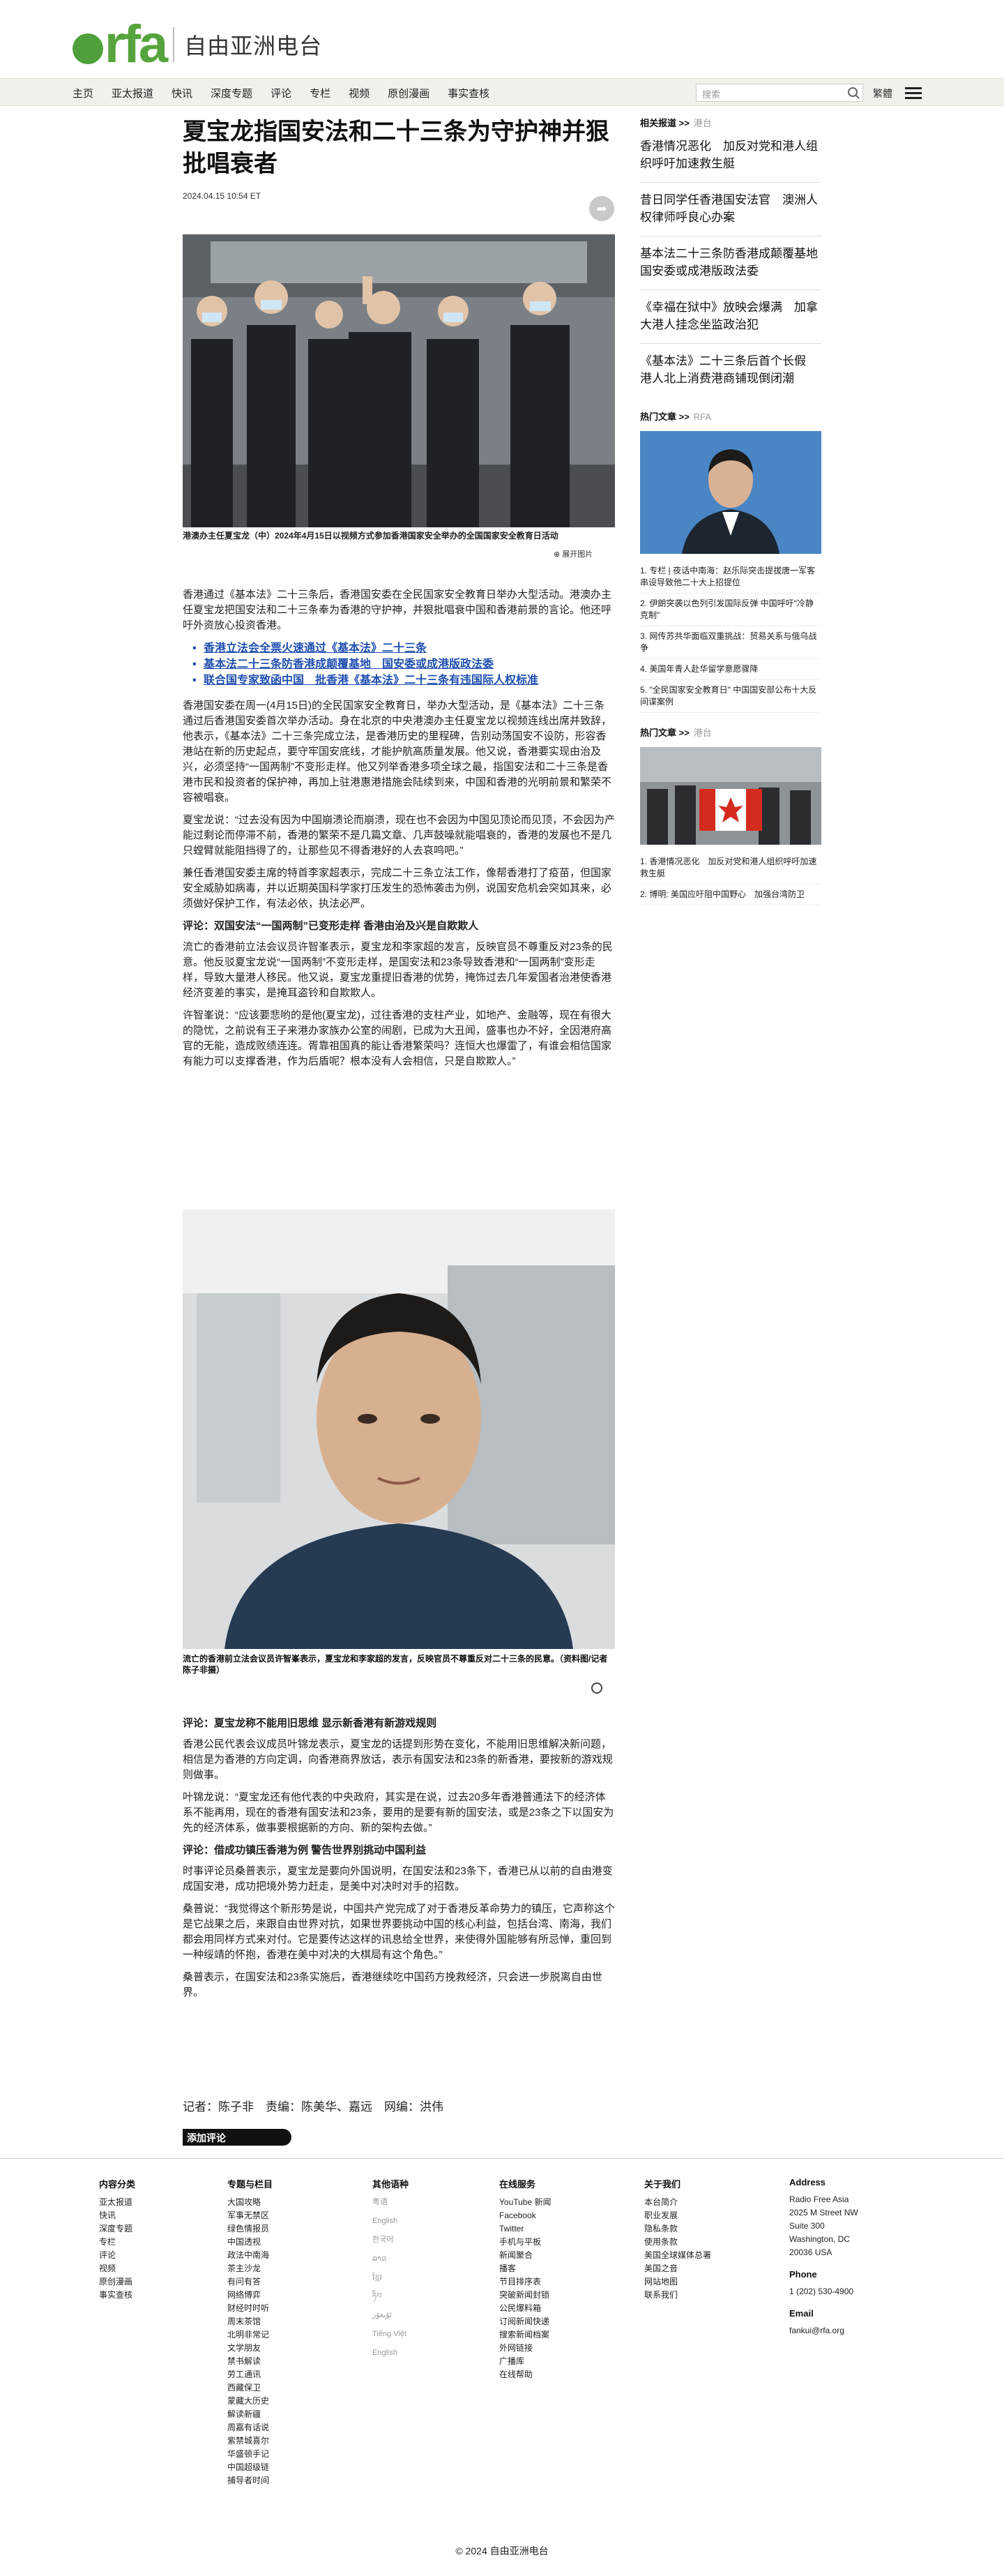 This screenshot has width=1004, height=2576. What do you see at coordinates (730, 577) in the screenshot?
I see `hot-article-item: 1. 专栏 | 夜话中南海：赵乐际突击提拔唐一军客串设导致他二十大上招提位` at bounding box center [730, 577].